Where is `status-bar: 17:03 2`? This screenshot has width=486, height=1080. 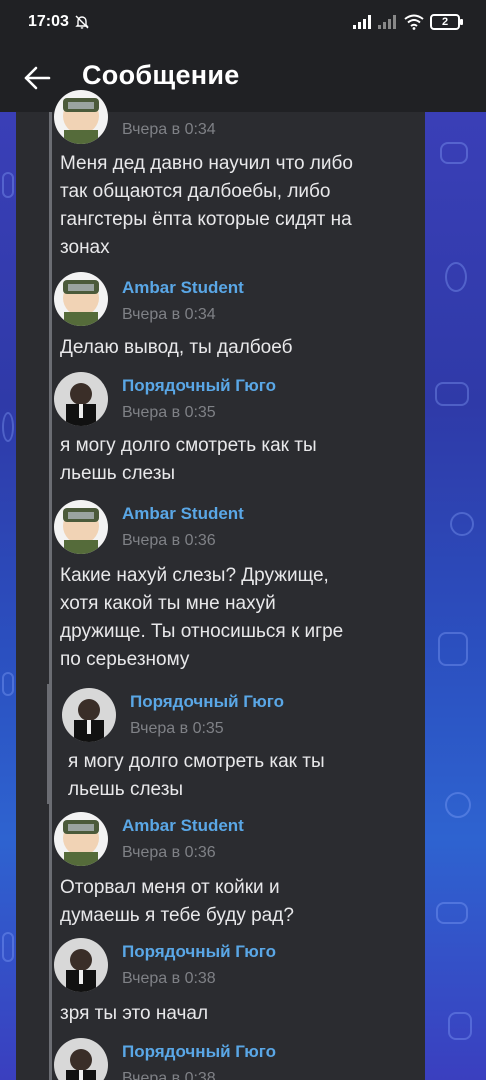 status-bar: 17:03 2 is located at coordinates (243, 23).